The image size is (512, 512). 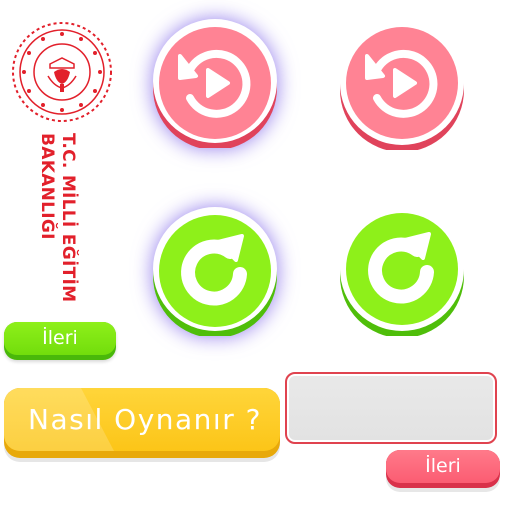 I want to click on next-button-red: İleri, so click(x=443, y=471).